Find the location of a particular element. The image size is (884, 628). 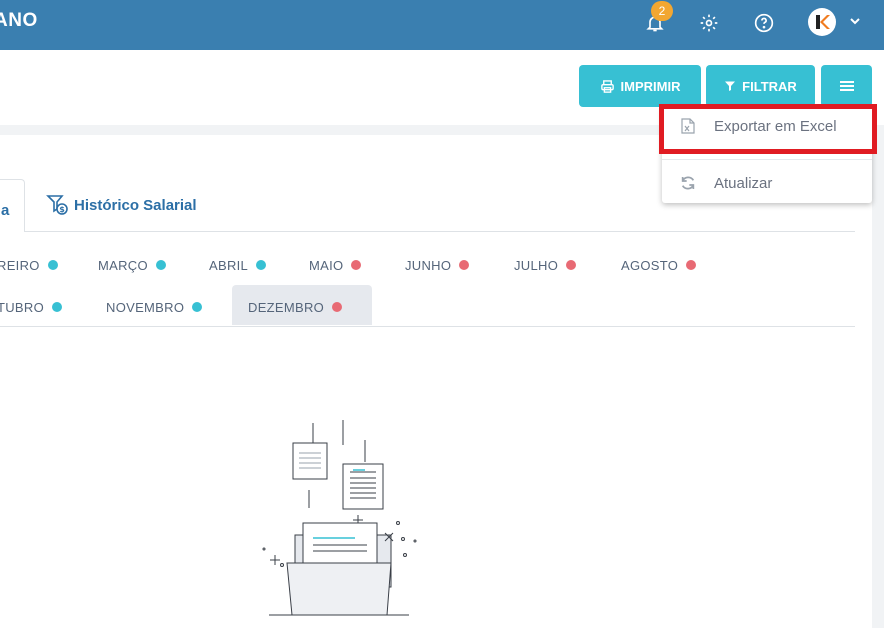

month-tab-junho: JUNHO is located at coordinates (437, 265).